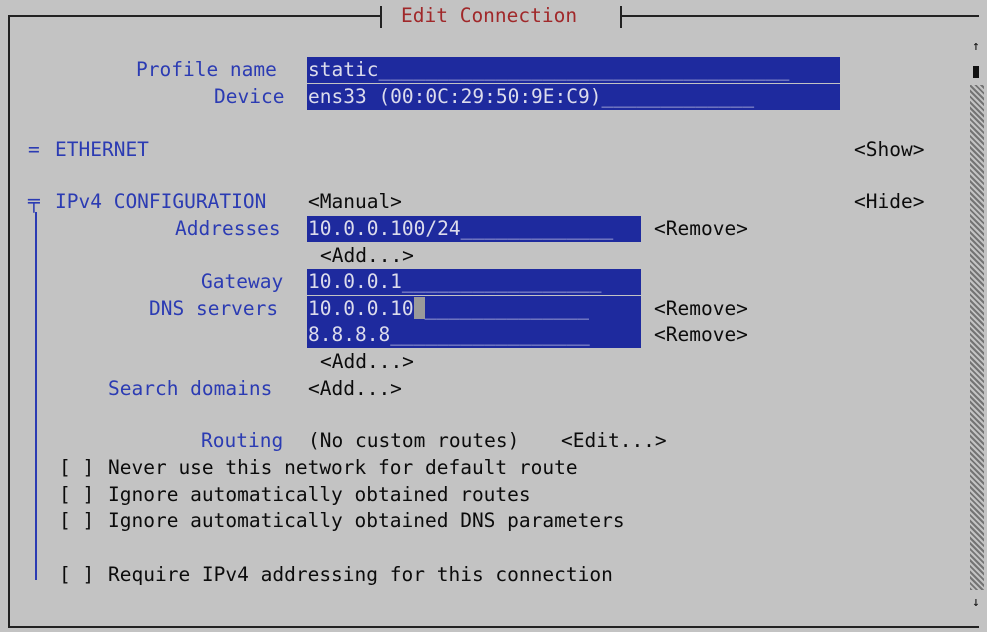 The height and width of the screenshot is (632, 987). I want to click on routing-edit-button: <Edit...>, so click(614, 441).